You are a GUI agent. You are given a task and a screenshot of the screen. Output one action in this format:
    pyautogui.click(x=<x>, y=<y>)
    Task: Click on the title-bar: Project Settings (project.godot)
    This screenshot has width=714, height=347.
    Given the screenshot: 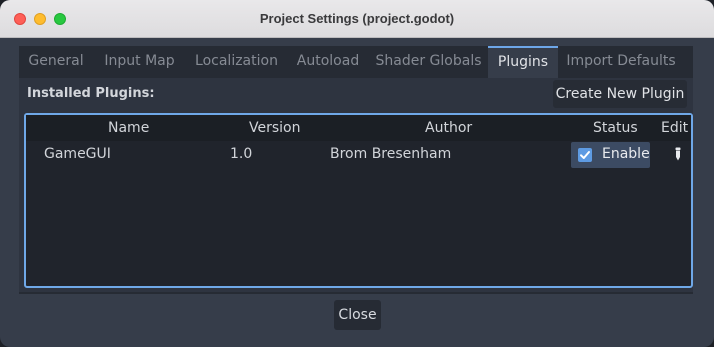 What is the action you would take?
    pyautogui.click(x=357, y=19)
    